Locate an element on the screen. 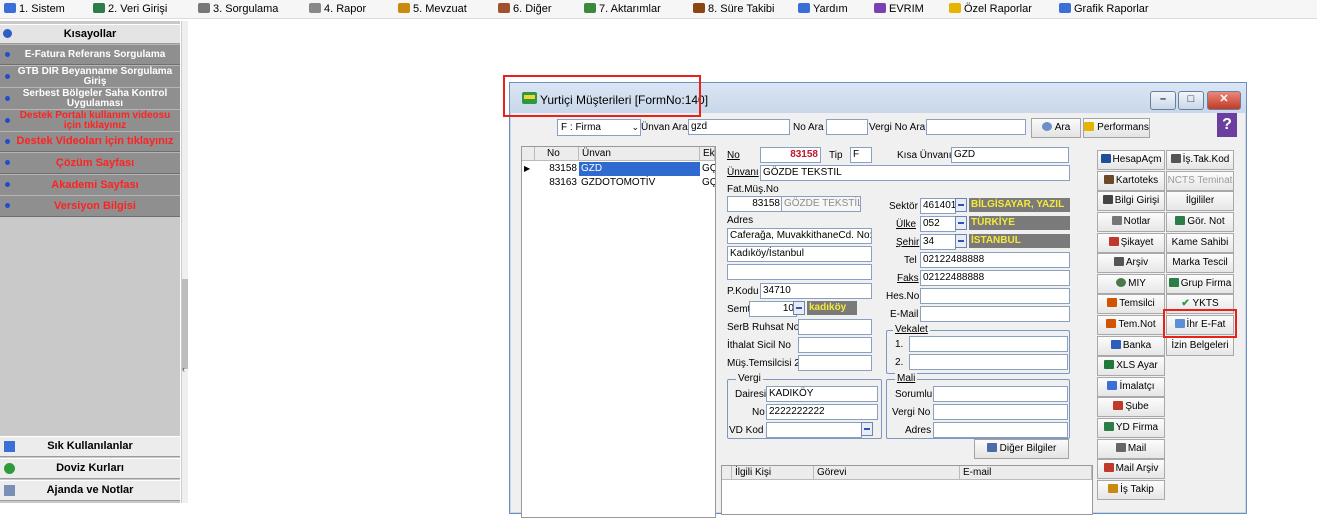 This screenshot has height=518, width=1317. menu-diger: 6. Diğer is located at coordinates (525, 9).